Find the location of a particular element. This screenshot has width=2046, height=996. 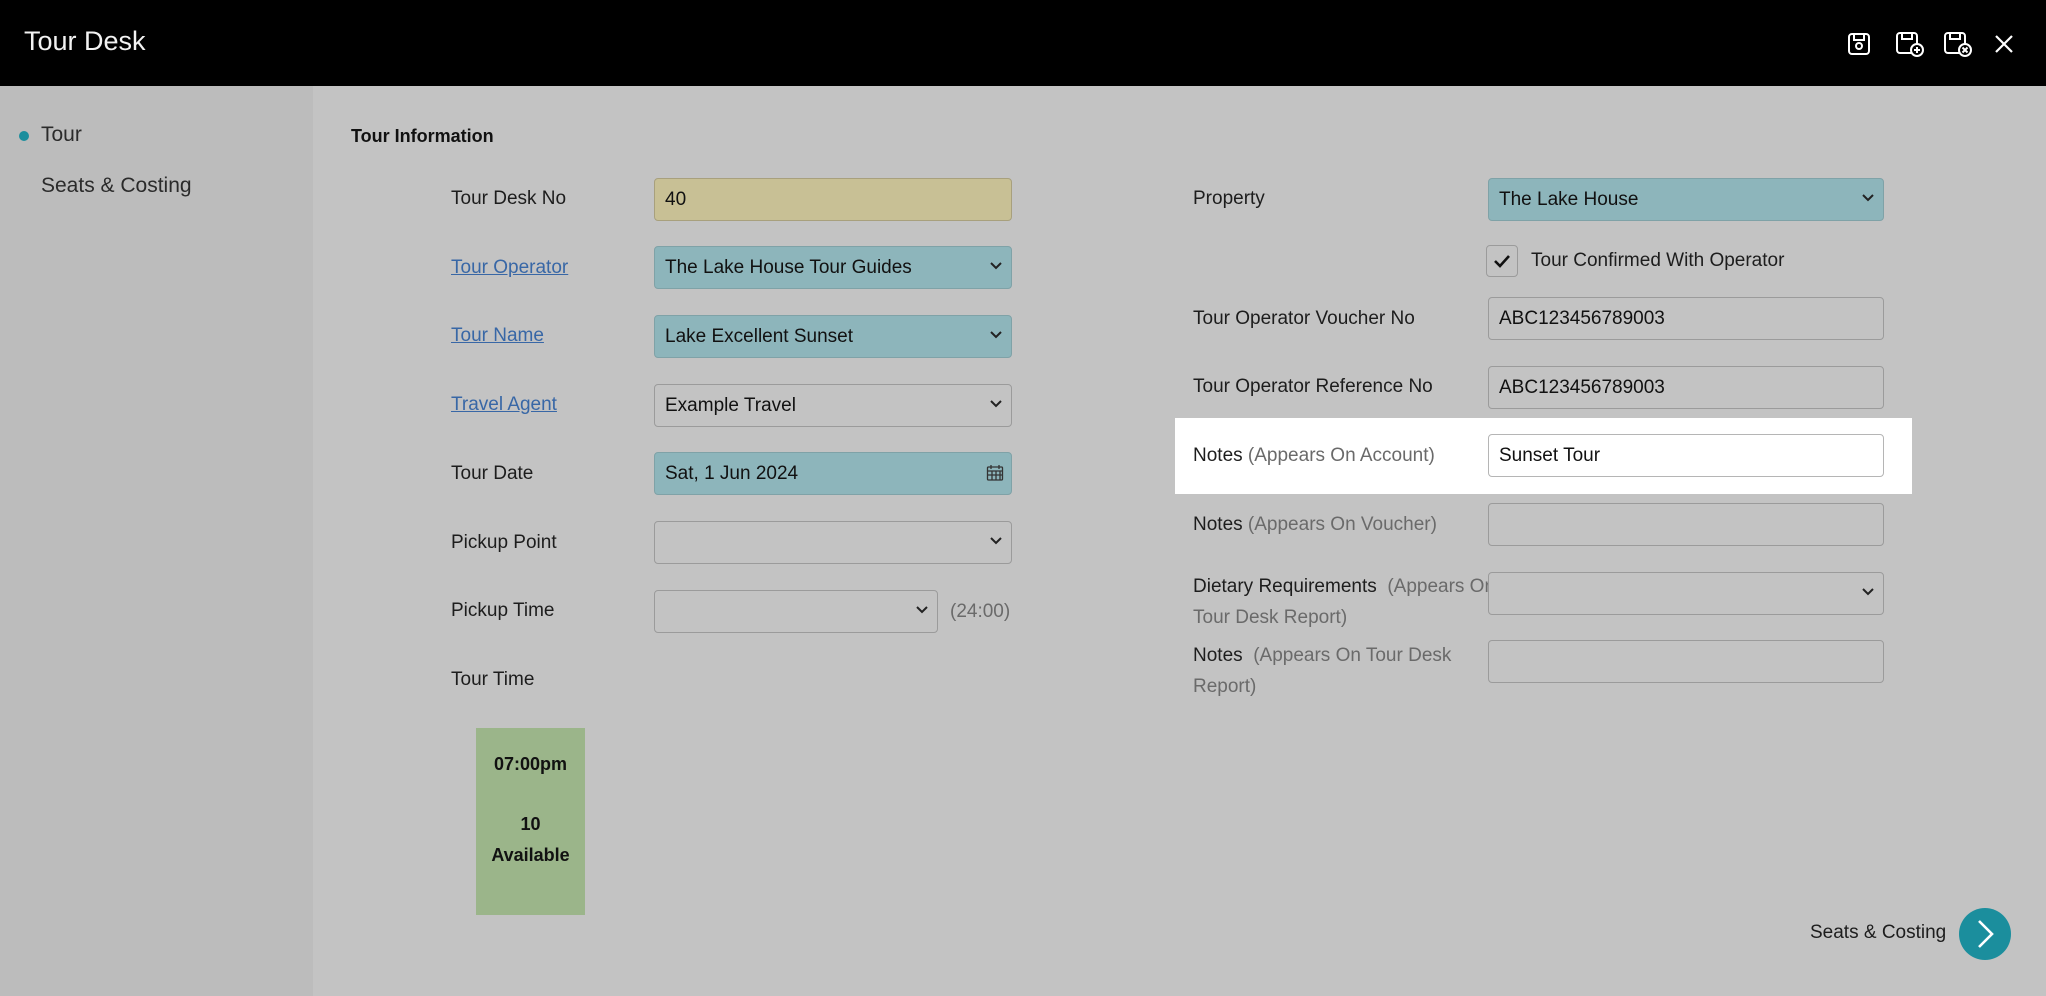

dietary-hint-line1: (Appears On is located at coordinates (1441, 586).